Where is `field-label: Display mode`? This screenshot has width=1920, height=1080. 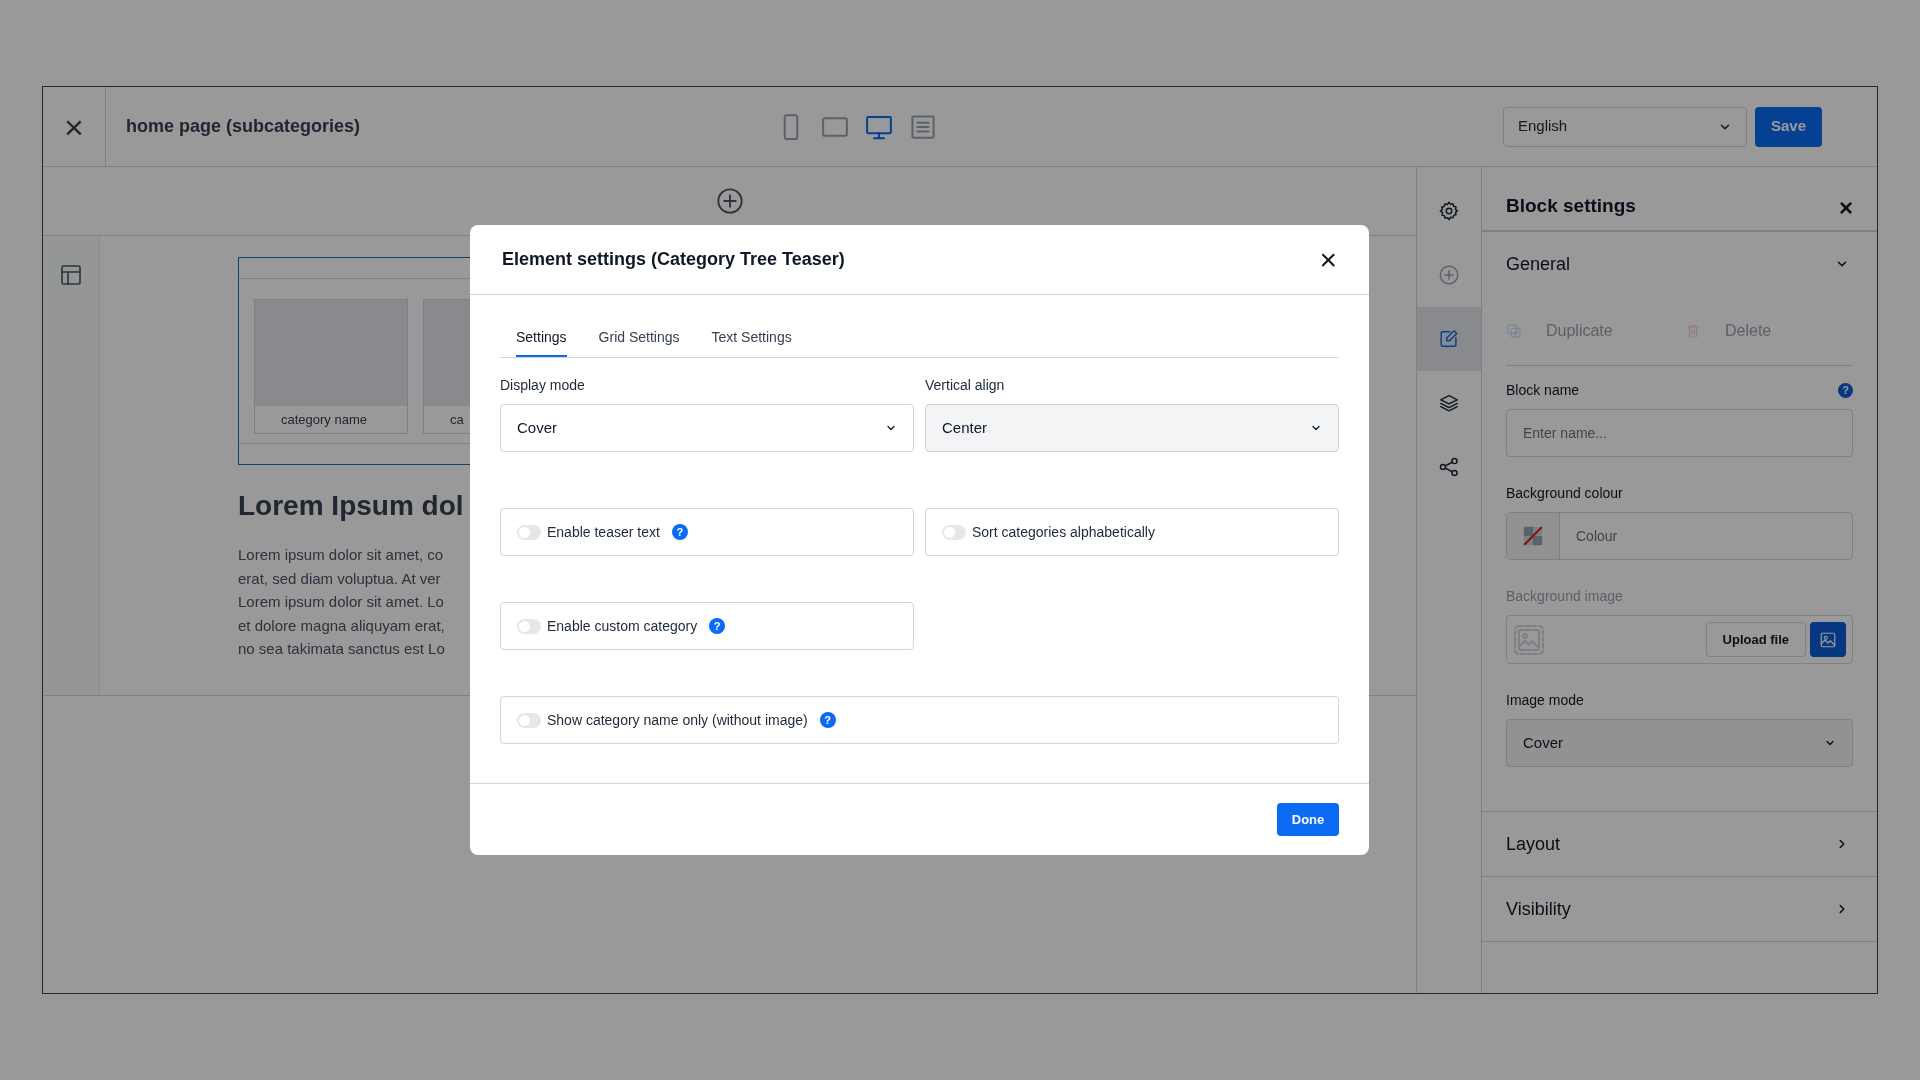 field-label: Display mode is located at coordinates (543, 385).